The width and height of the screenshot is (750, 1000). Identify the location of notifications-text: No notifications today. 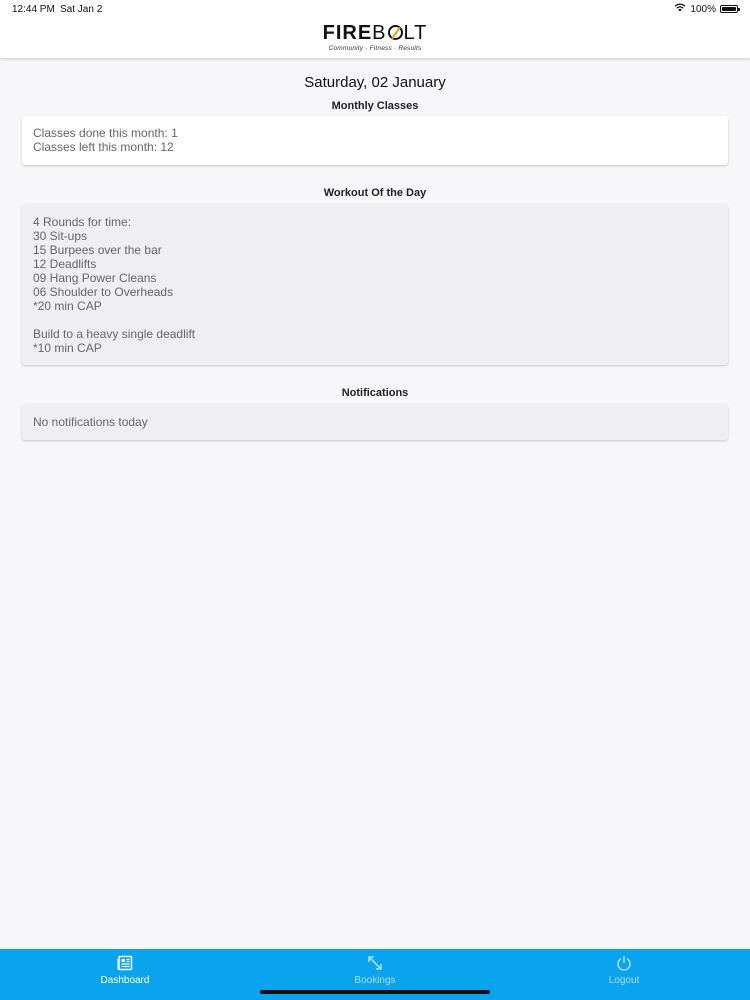
(90, 422).